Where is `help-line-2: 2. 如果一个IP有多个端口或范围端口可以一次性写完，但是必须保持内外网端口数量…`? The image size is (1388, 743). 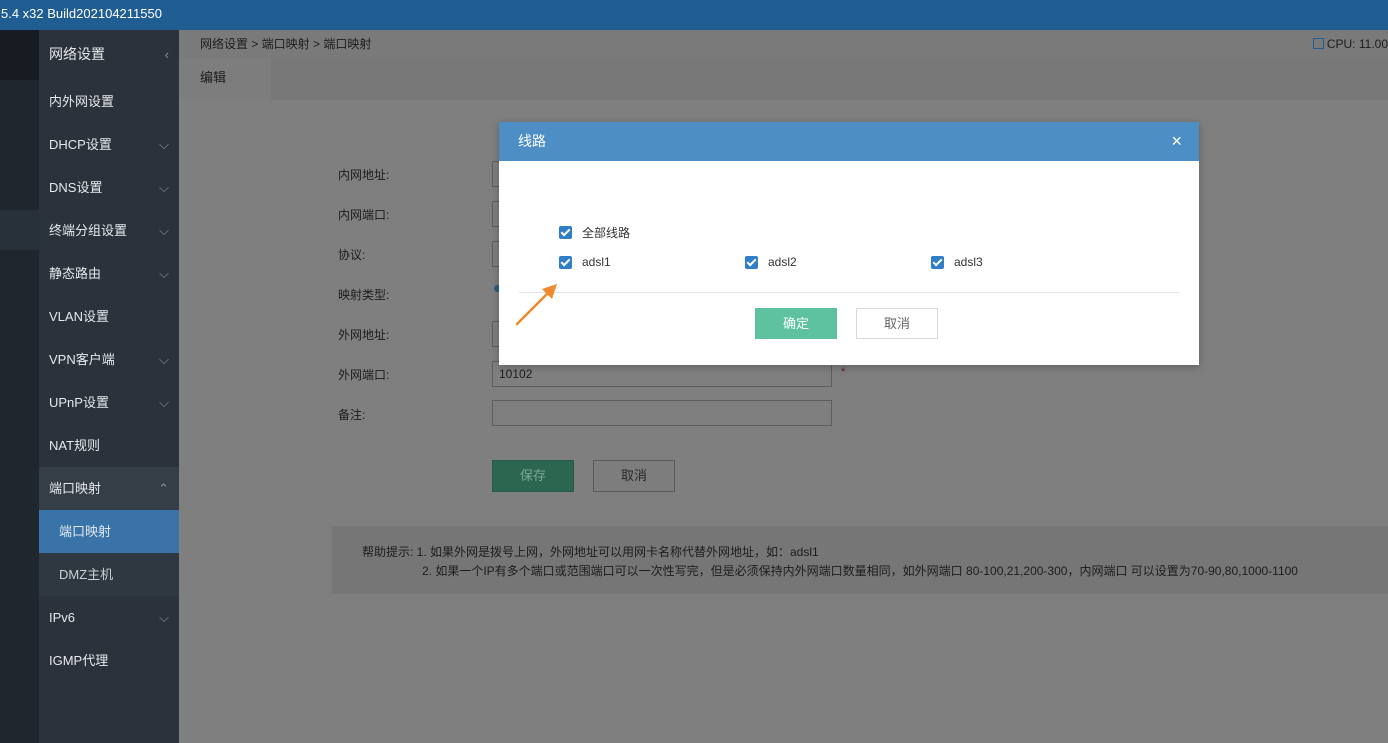 help-line-2: 2. 如果一个IP有多个端口或范围端口可以一次性写完，但是必须保持内外网端口数量… is located at coordinates (860, 571).